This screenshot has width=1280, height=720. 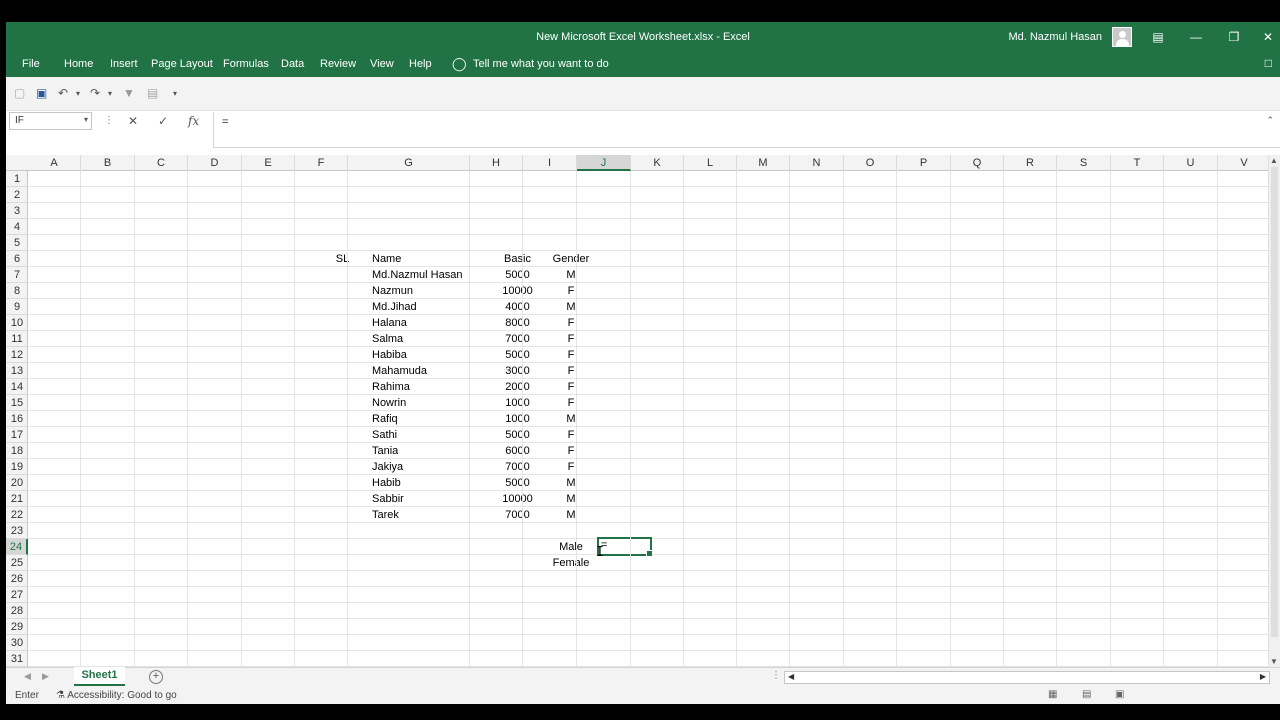 What do you see at coordinates (430, 467) in the screenshot?
I see `cell-name: Jakiya` at bounding box center [430, 467].